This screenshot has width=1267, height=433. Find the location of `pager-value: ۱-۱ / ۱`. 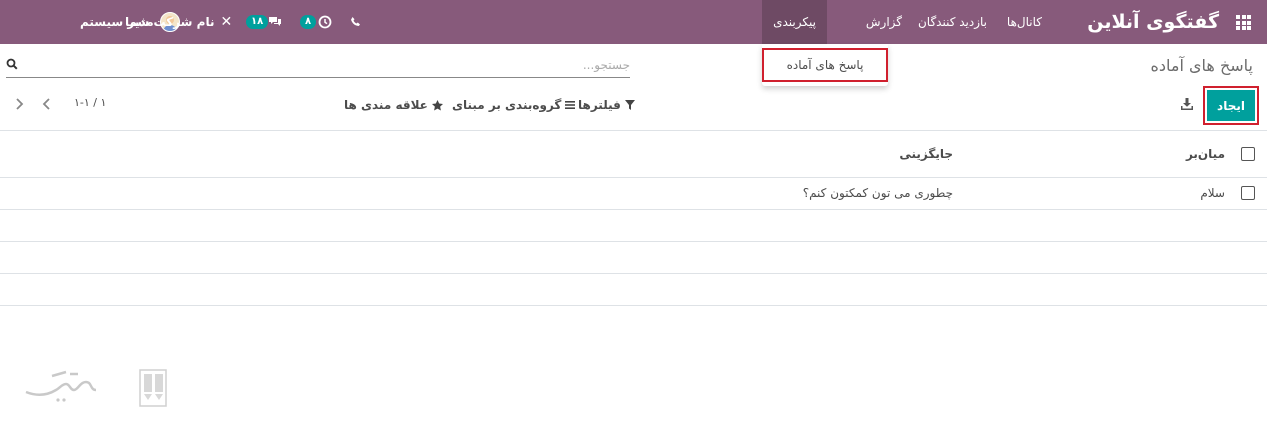

pager-value: ۱-۱ / ۱ is located at coordinates (90, 102).